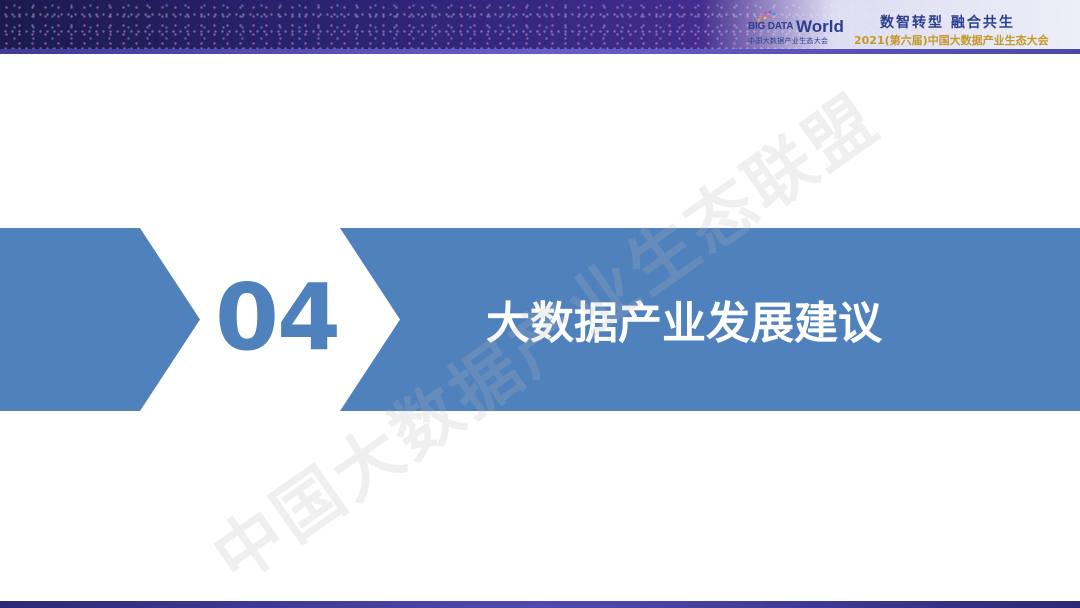 This screenshot has height=608, width=1080. What do you see at coordinates (277, 317) in the screenshot?
I see `section-number: 04` at bounding box center [277, 317].